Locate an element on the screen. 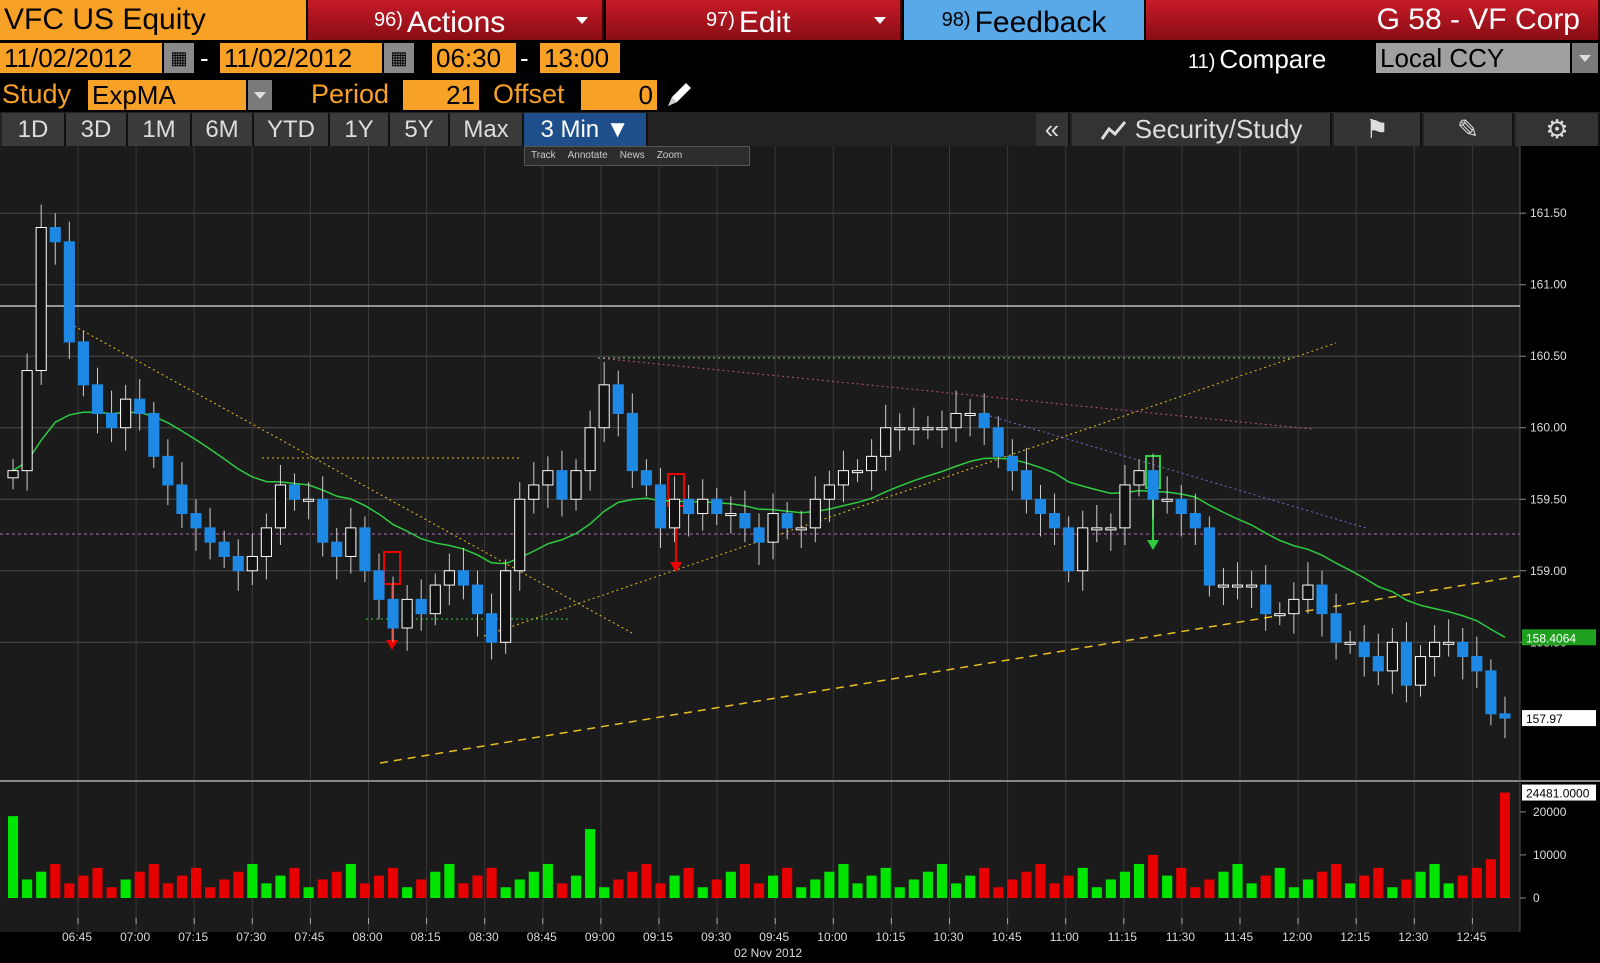  compare-label: Compare is located at coordinates (1273, 59).